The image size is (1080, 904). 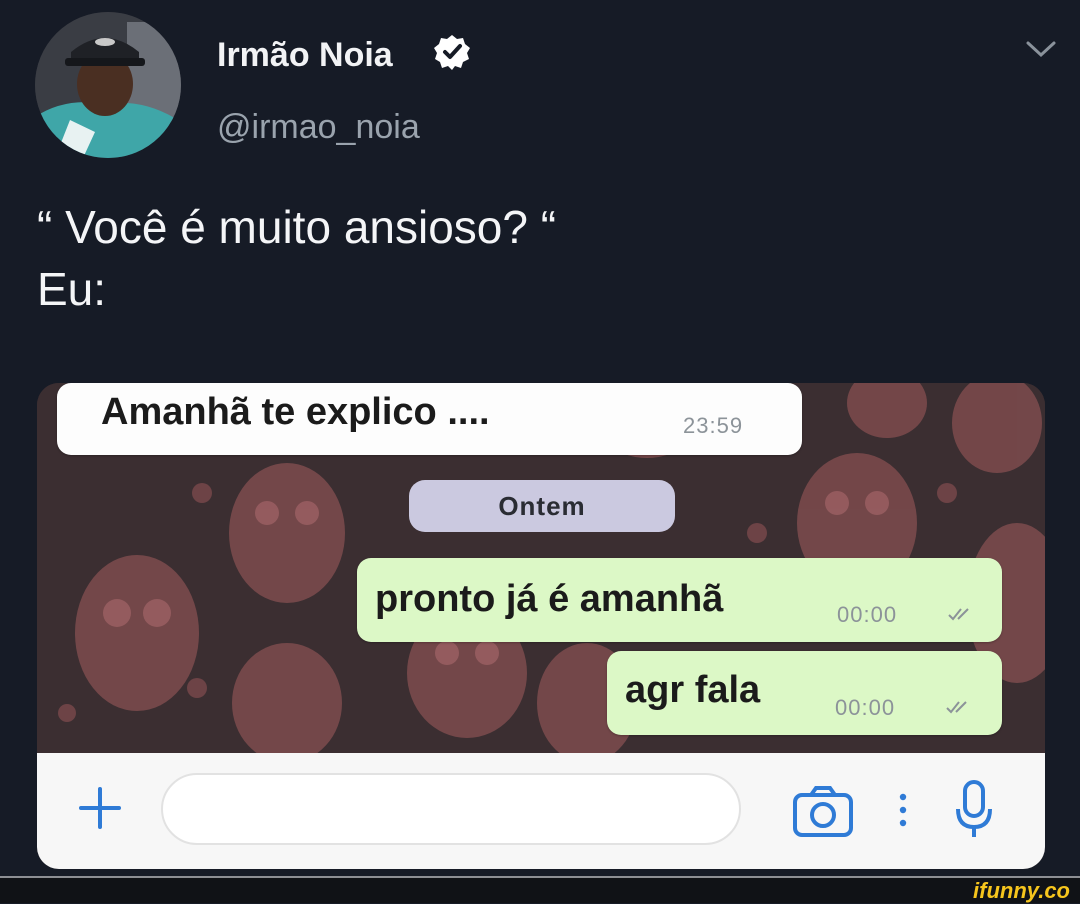 What do you see at coordinates (693, 690) in the screenshot?
I see `message-text: agr fala` at bounding box center [693, 690].